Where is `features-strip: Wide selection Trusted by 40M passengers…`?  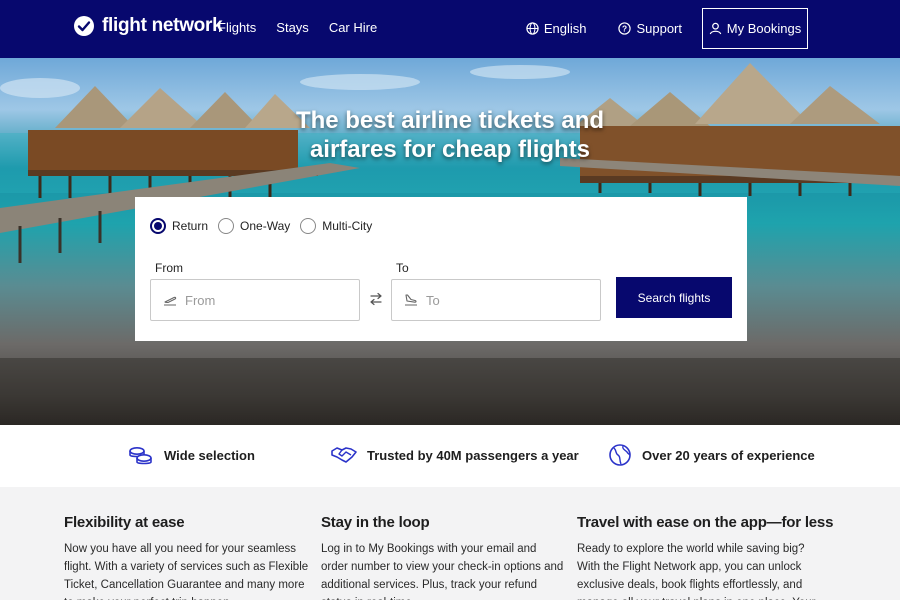
features-strip: Wide selection Trusted by 40M passengers… is located at coordinates (450, 456).